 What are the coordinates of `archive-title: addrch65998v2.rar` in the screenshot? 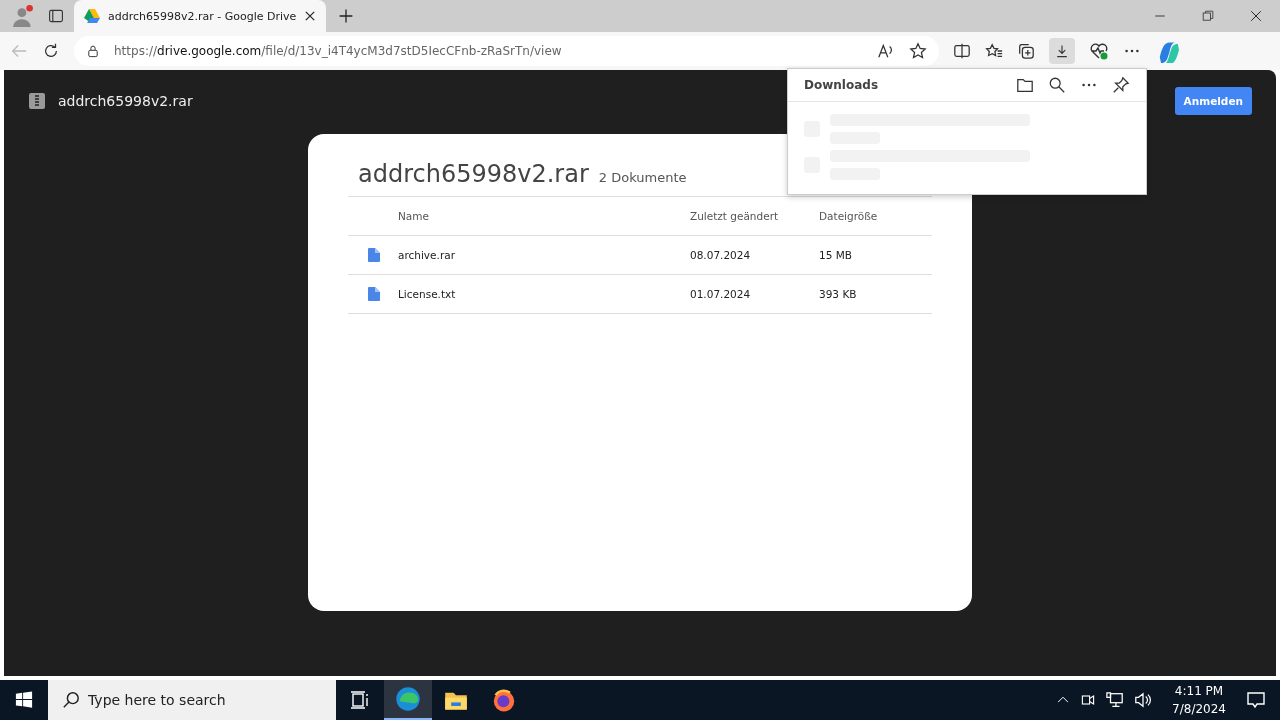 It's located at (473, 174).